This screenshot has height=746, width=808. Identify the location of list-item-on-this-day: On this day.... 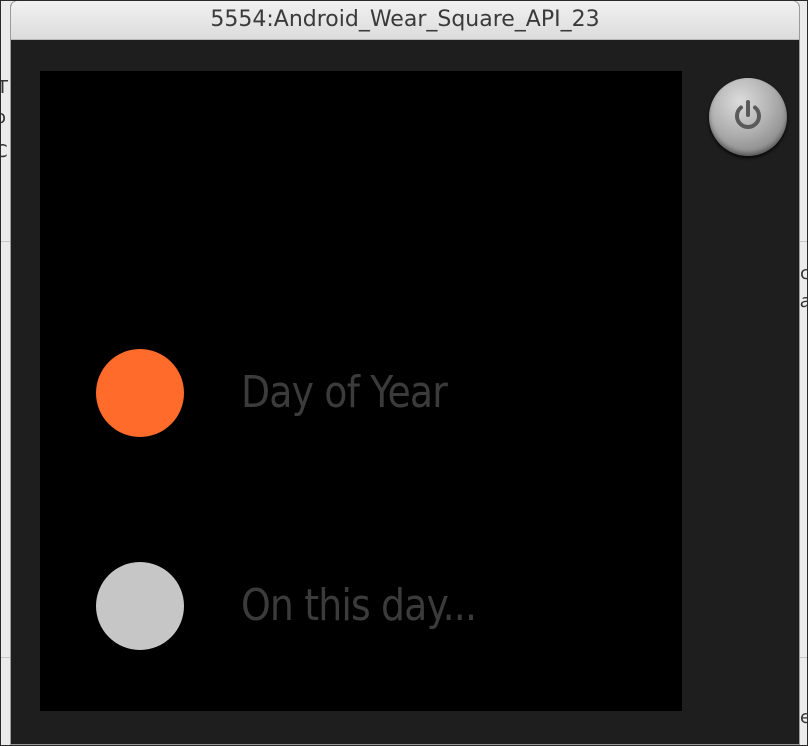
(361, 607).